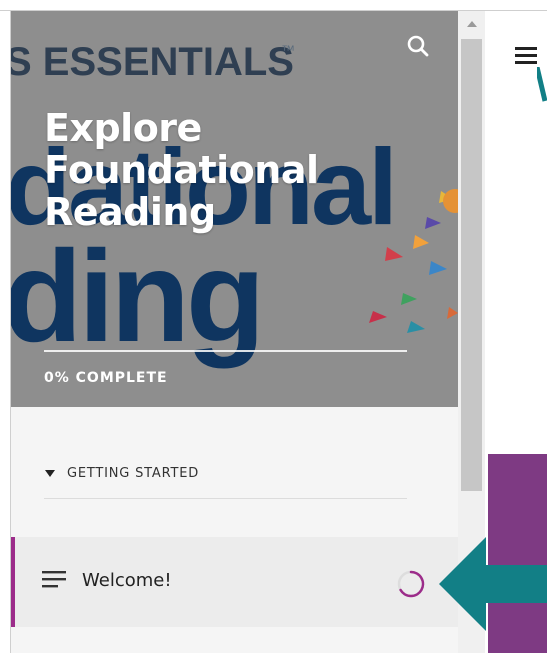 Image resolution: width=547 pixels, height=653 pixels. What do you see at coordinates (13, 582) in the screenshot?
I see `lesson-active-accent` at bounding box center [13, 582].